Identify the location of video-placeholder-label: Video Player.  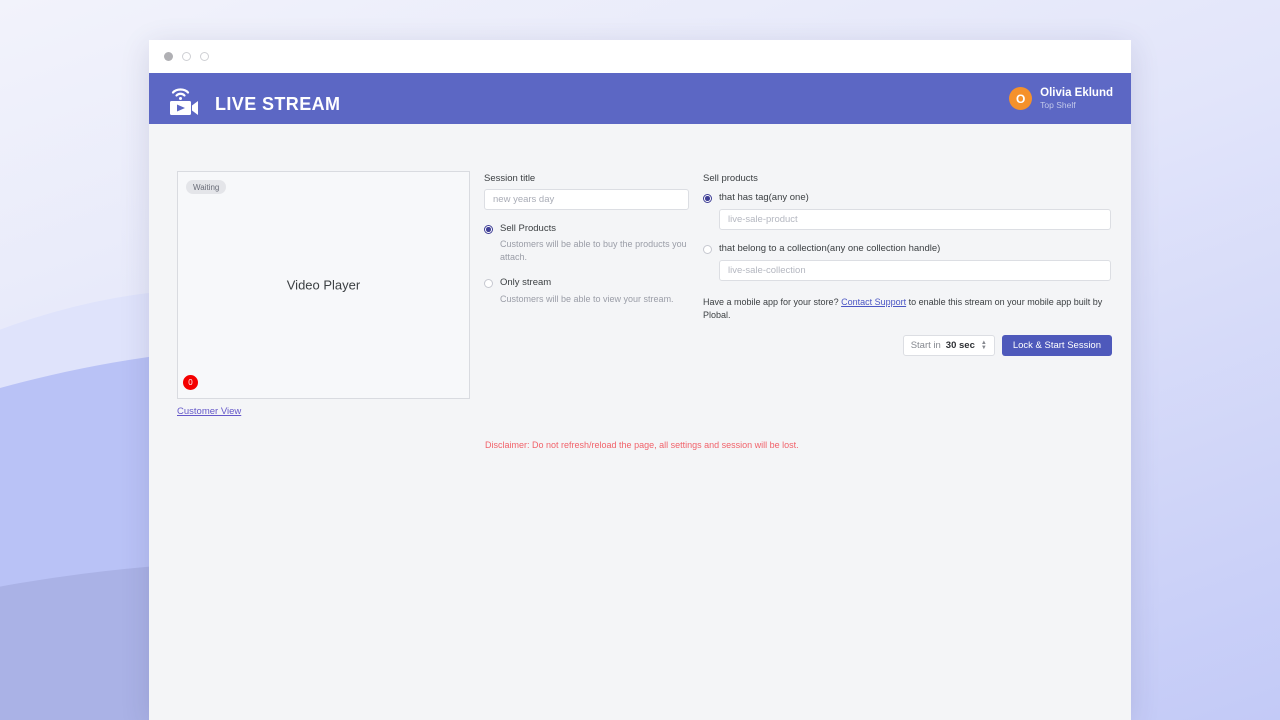
(323, 285).